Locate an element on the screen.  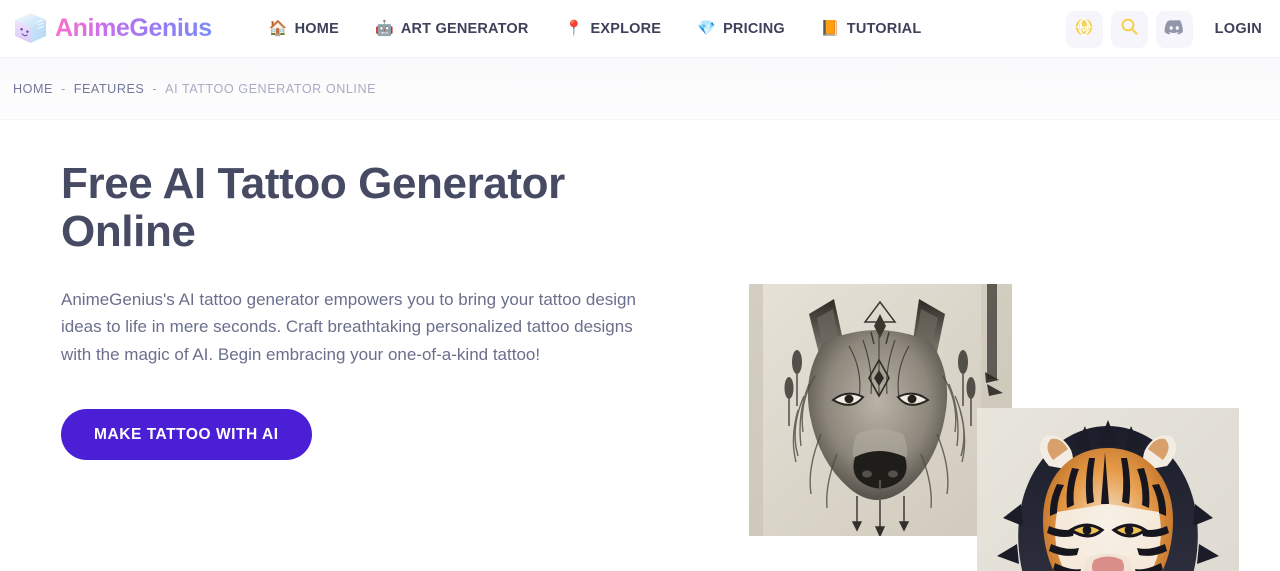
search-icon is located at coordinates (1129, 29).